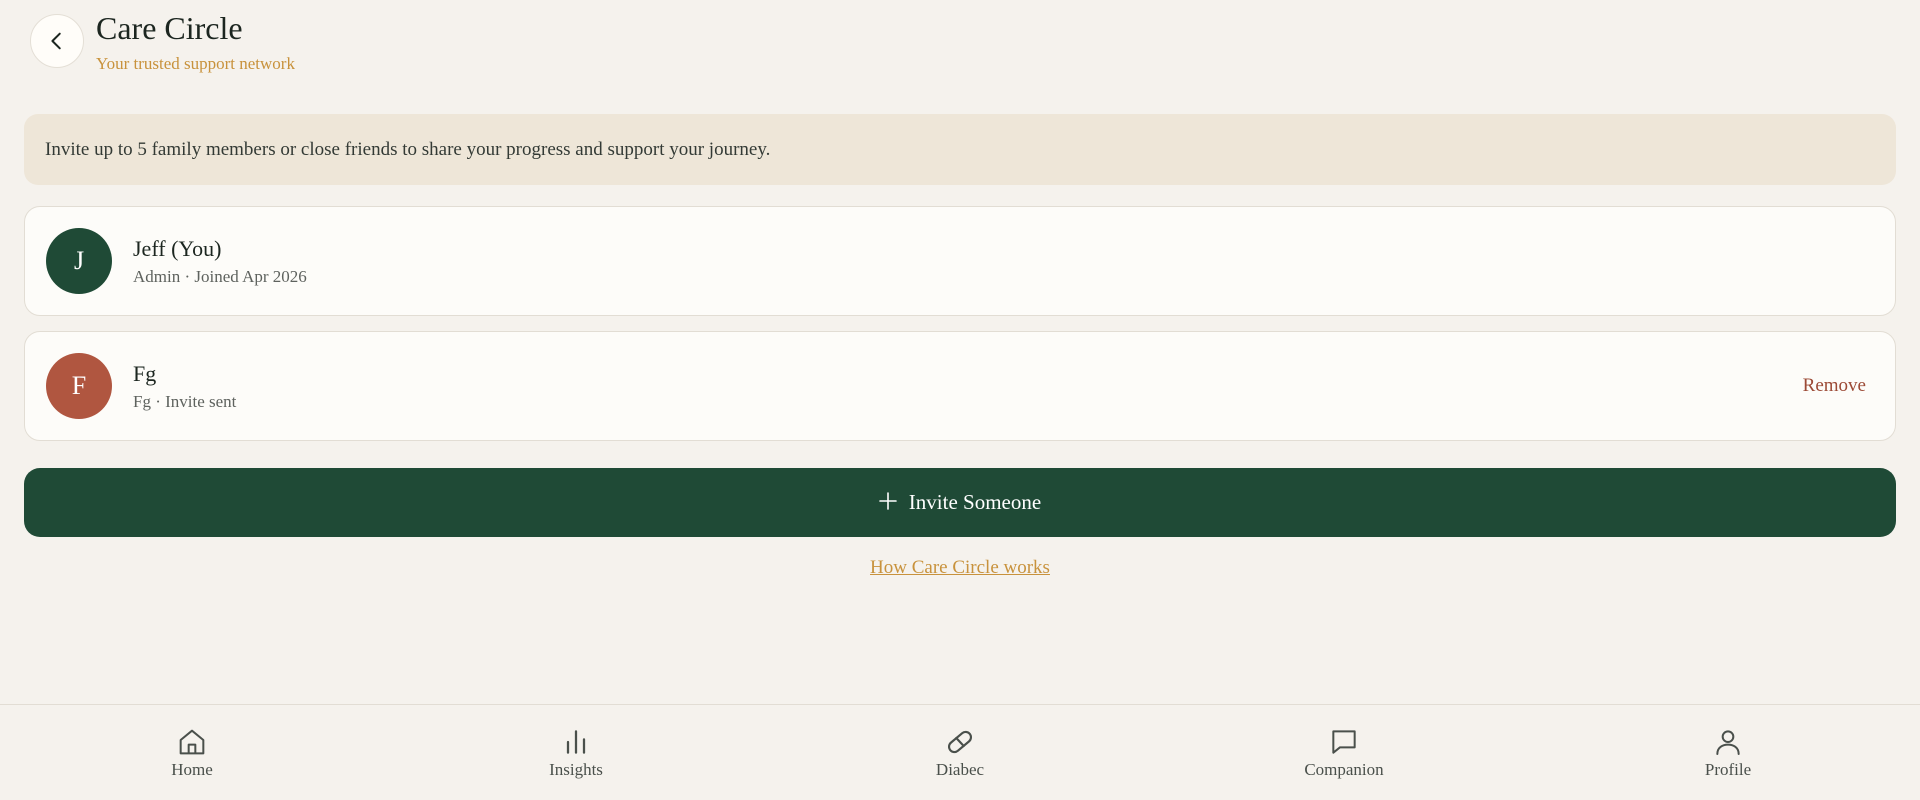 This screenshot has height=800, width=1920. What do you see at coordinates (185, 401) in the screenshot?
I see `member-meta: Fg · Invite sent` at bounding box center [185, 401].